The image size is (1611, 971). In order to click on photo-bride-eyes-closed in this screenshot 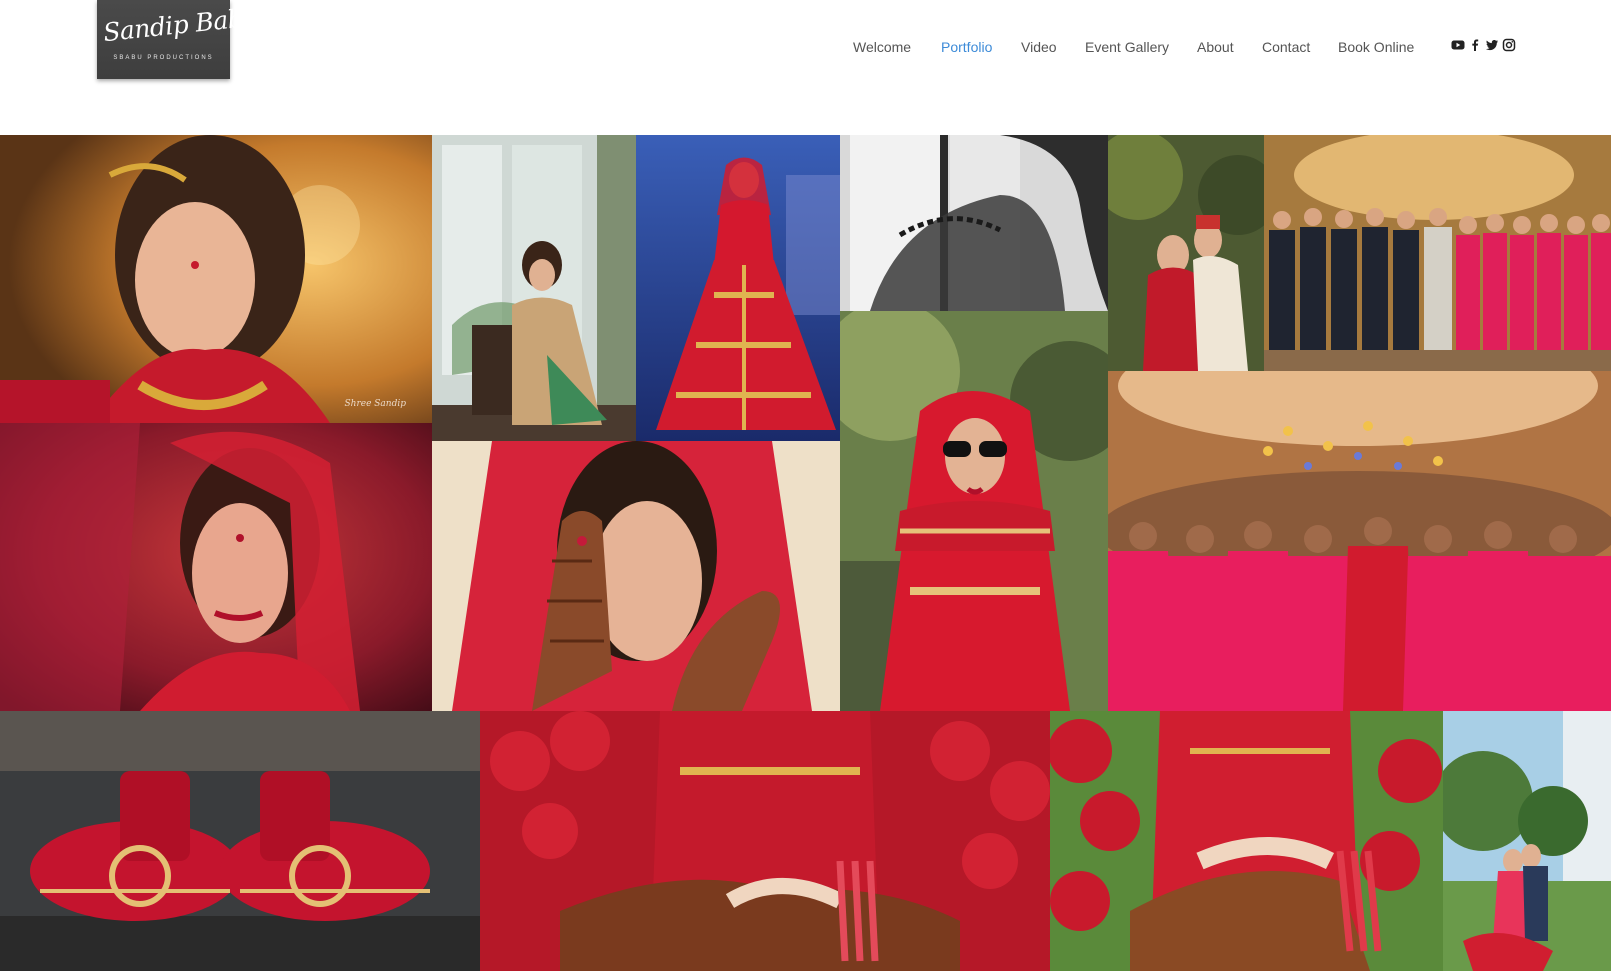, I will do `click(216, 567)`.